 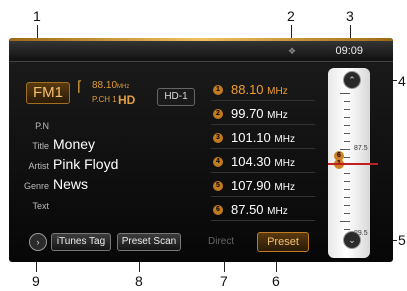 What do you see at coordinates (352, 80) in the screenshot?
I see `tune-up-button: ⌃` at bounding box center [352, 80].